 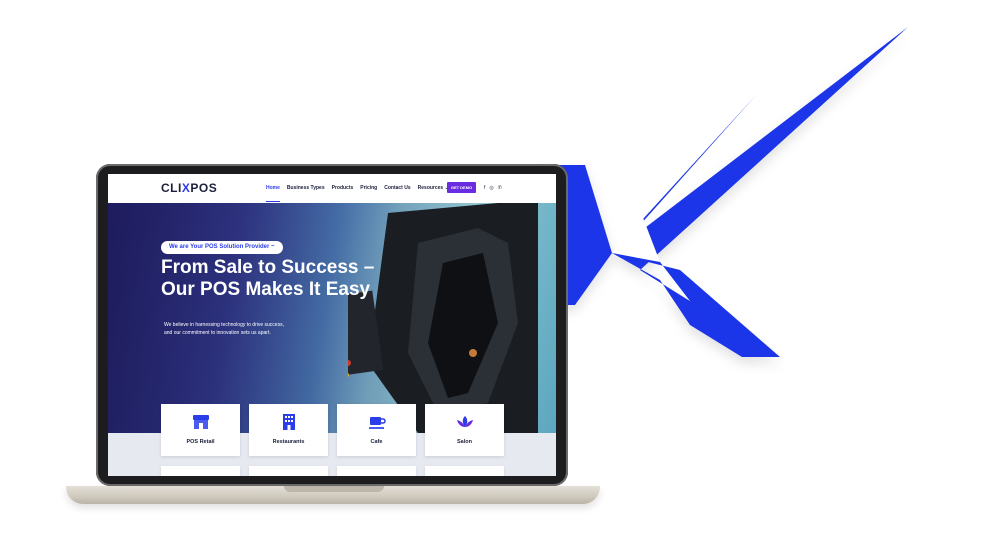 I want to click on card-restaurants: Restaurants, so click(x=288, y=430).